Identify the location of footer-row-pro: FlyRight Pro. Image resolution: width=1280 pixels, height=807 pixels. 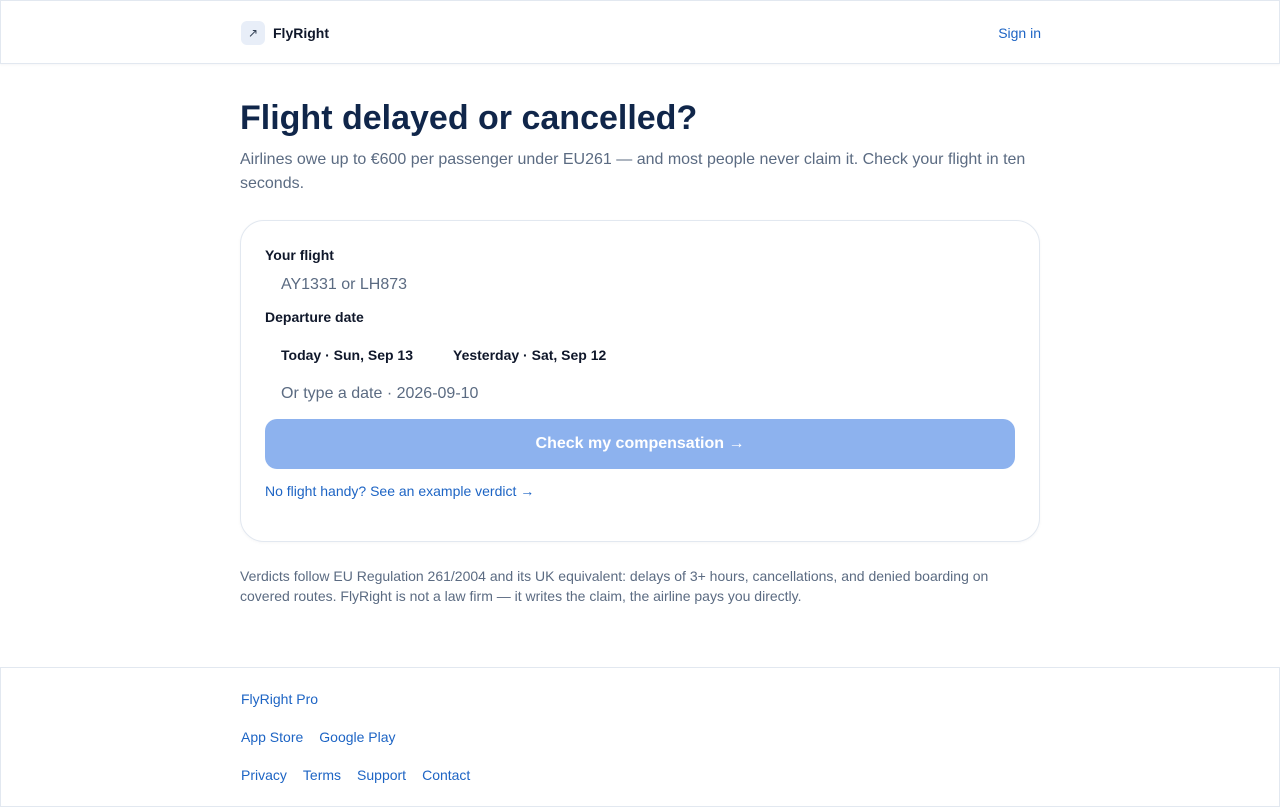
(641, 699).